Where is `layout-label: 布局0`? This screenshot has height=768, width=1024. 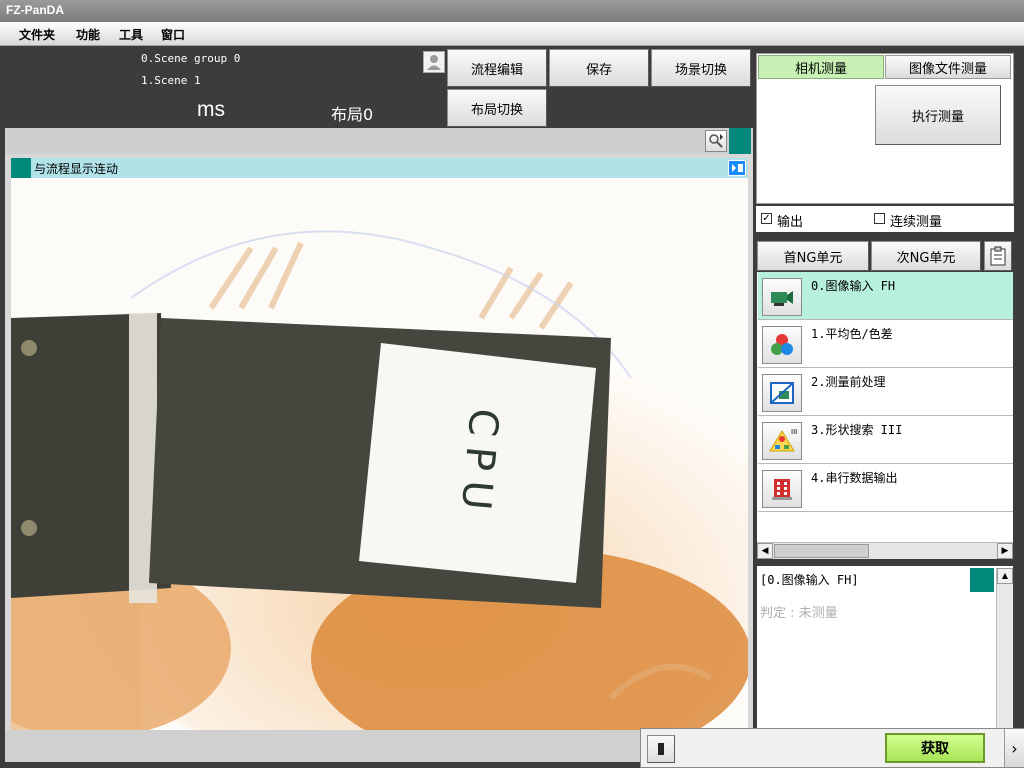
layout-label: 布局0 is located at coordinates (352, 114).